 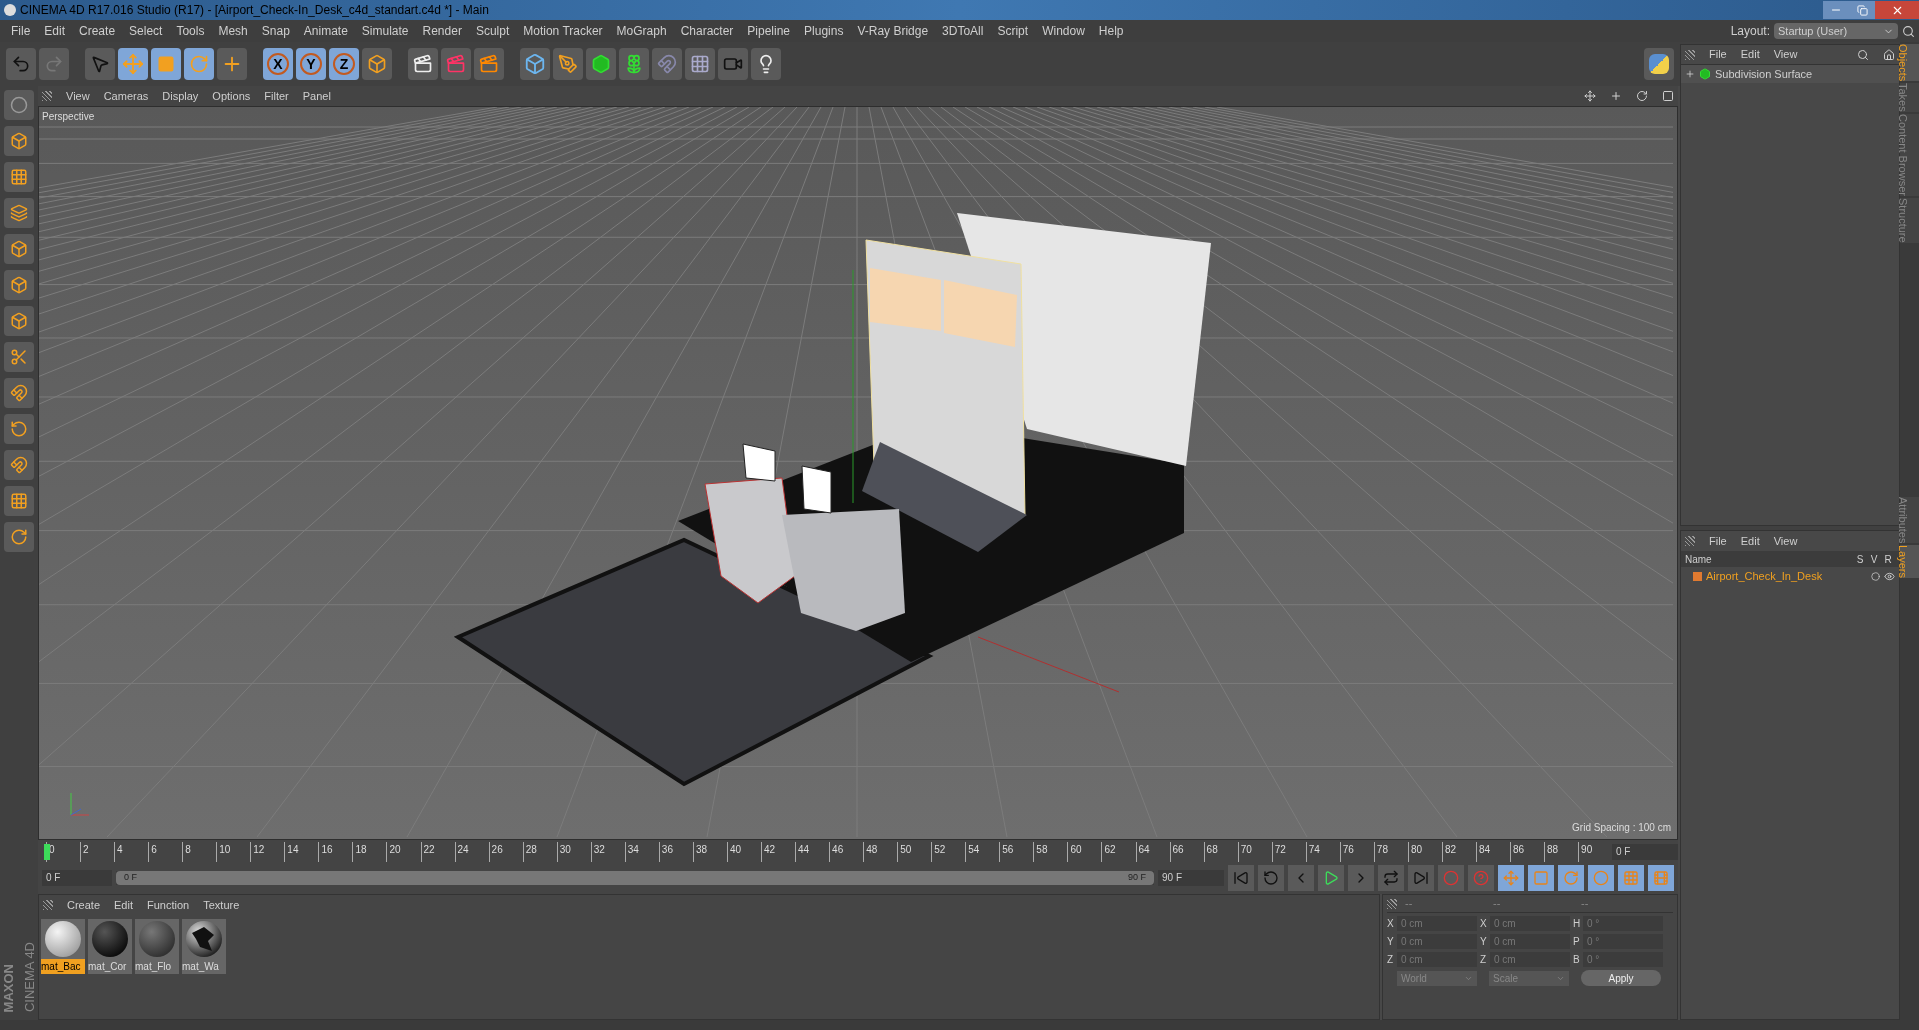 I want to click on menu-item: Plugins, so click(x=824, y=31).